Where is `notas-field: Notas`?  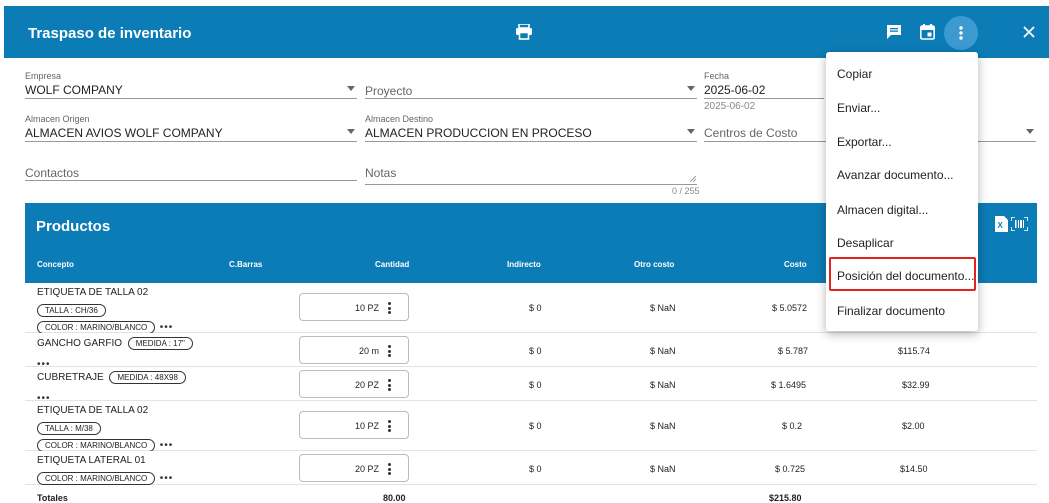
notas-field: Notas is located at coordinates (531, 169).